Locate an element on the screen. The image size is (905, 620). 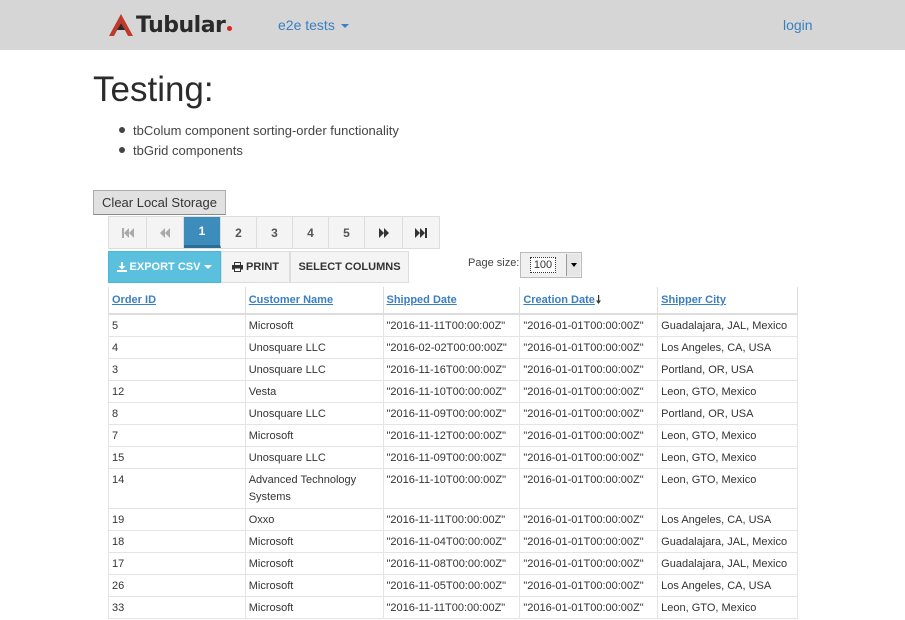
previous-page-button is located at coordinates (165, 232).